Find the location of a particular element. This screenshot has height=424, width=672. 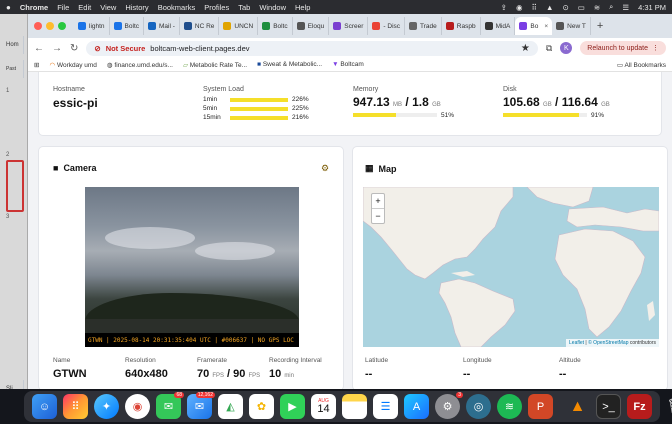

menu-profiles: Profiles is located at coordinates (216, 7).